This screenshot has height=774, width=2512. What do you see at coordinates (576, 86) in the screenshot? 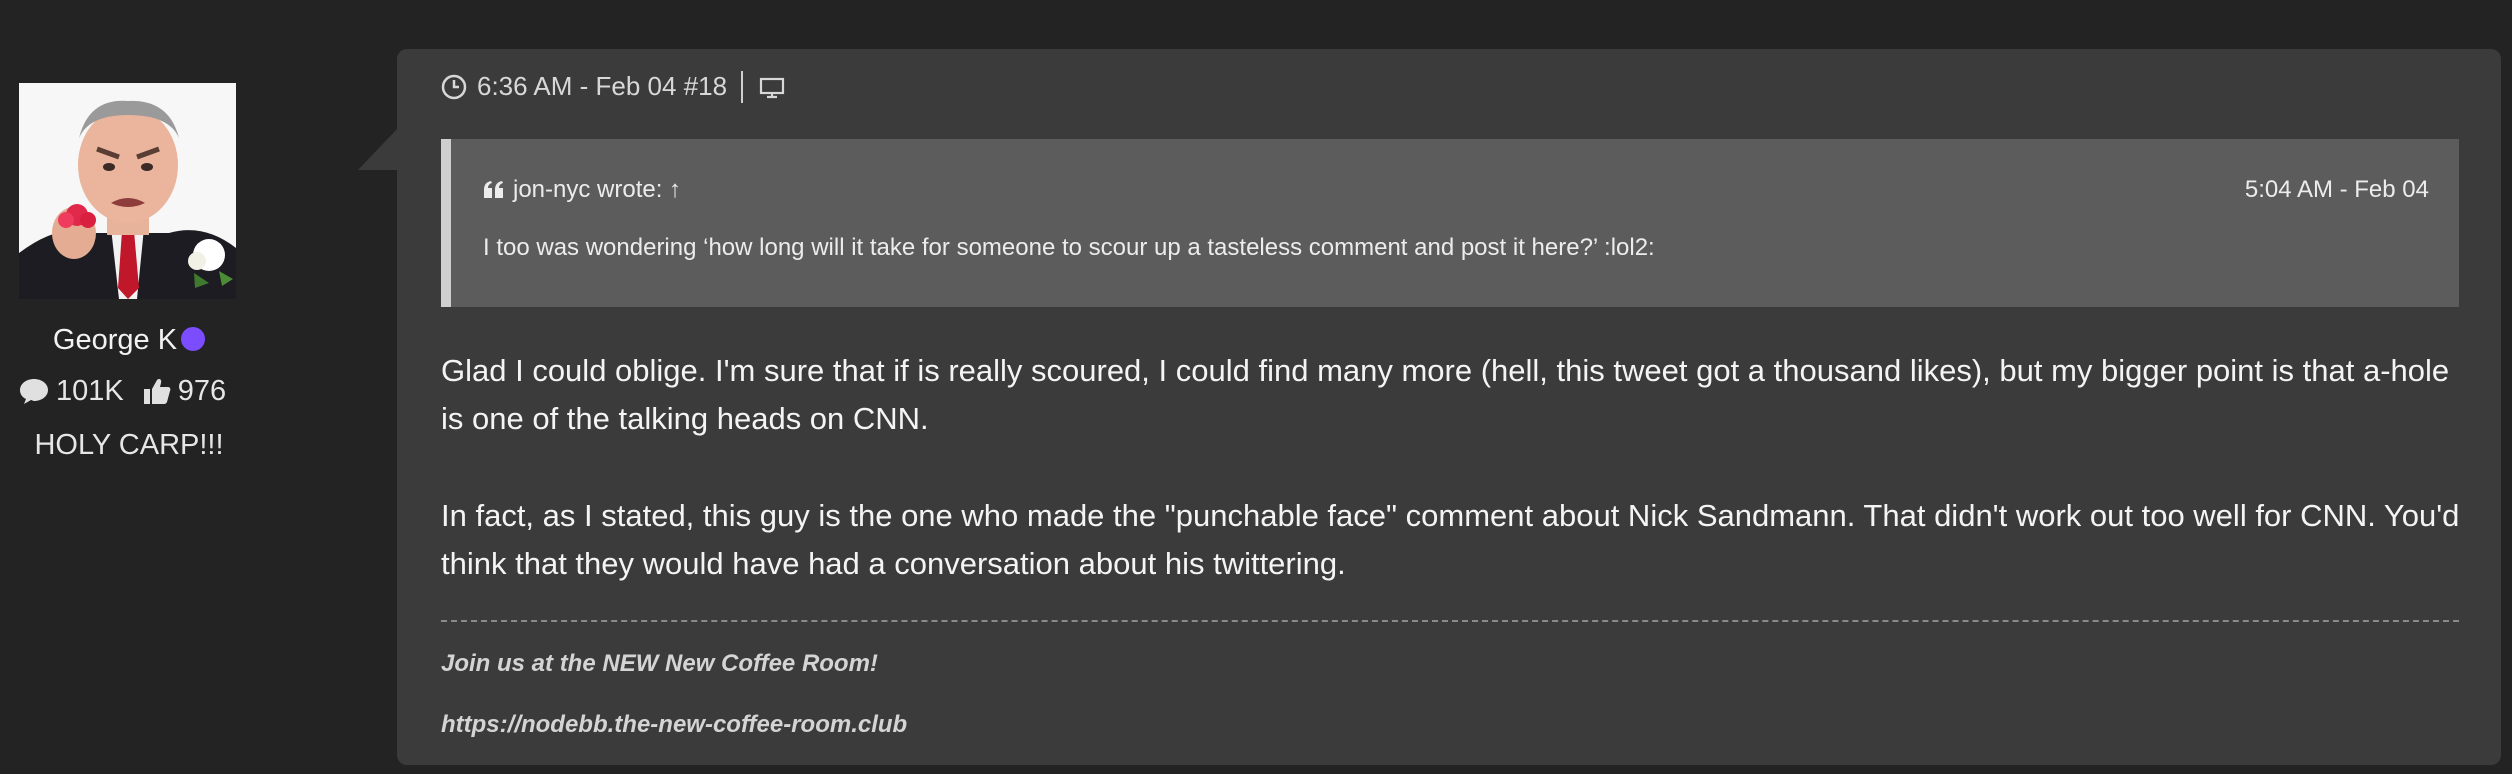
I see `post-timestamp: 6:36 AM - Feb 04` at bounding box center [576, 86].